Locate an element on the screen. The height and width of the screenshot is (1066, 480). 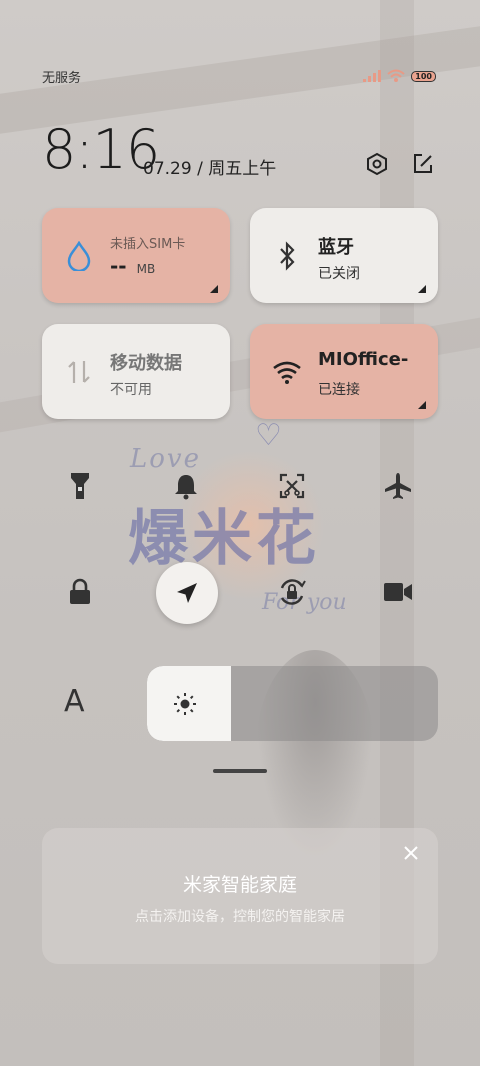
lock-icon is located at coordinates (80, 592).